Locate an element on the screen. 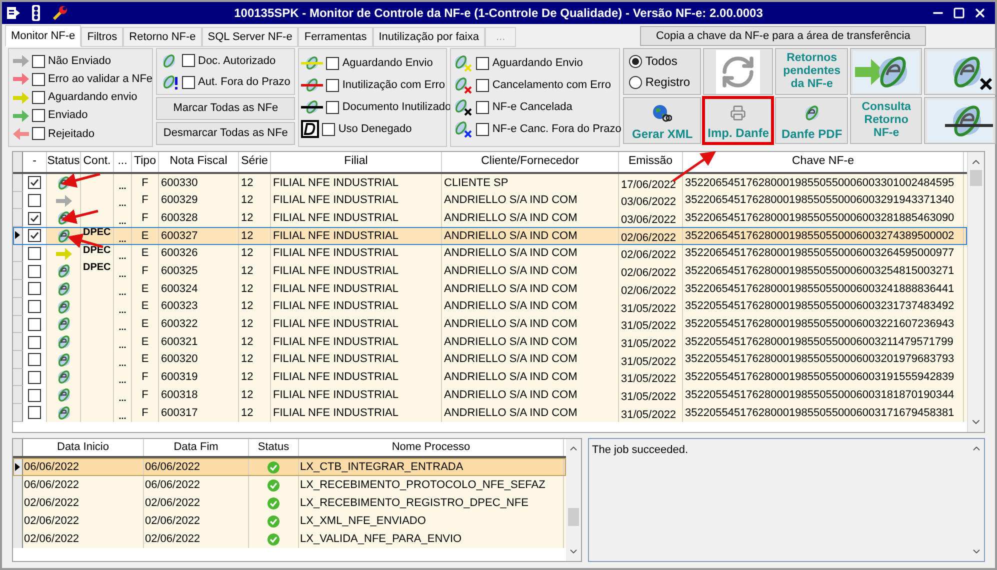  table-row: ... E 600324 12 FILIAL NFE INDUSTRIAL ANDRIELLO S/A IND COM 02/06/2022 35220654517628000198550550006003241888836441 is located at coordinates (490, 289).